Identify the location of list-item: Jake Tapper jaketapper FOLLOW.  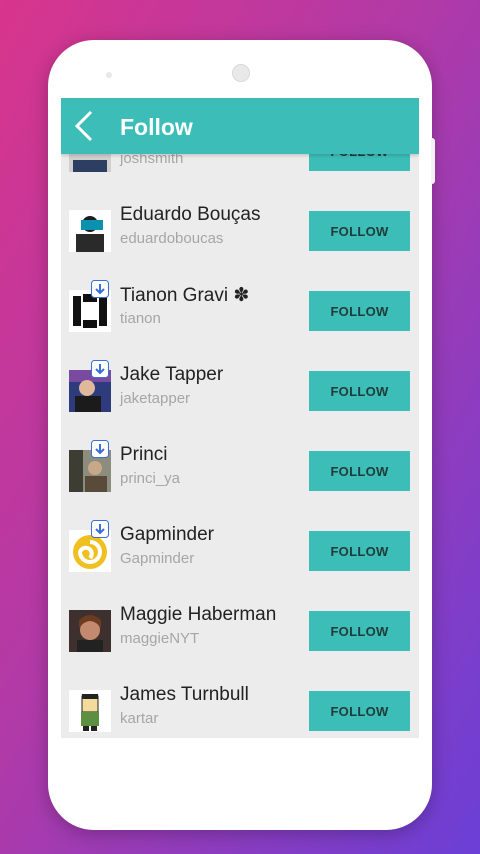
(240, 392).